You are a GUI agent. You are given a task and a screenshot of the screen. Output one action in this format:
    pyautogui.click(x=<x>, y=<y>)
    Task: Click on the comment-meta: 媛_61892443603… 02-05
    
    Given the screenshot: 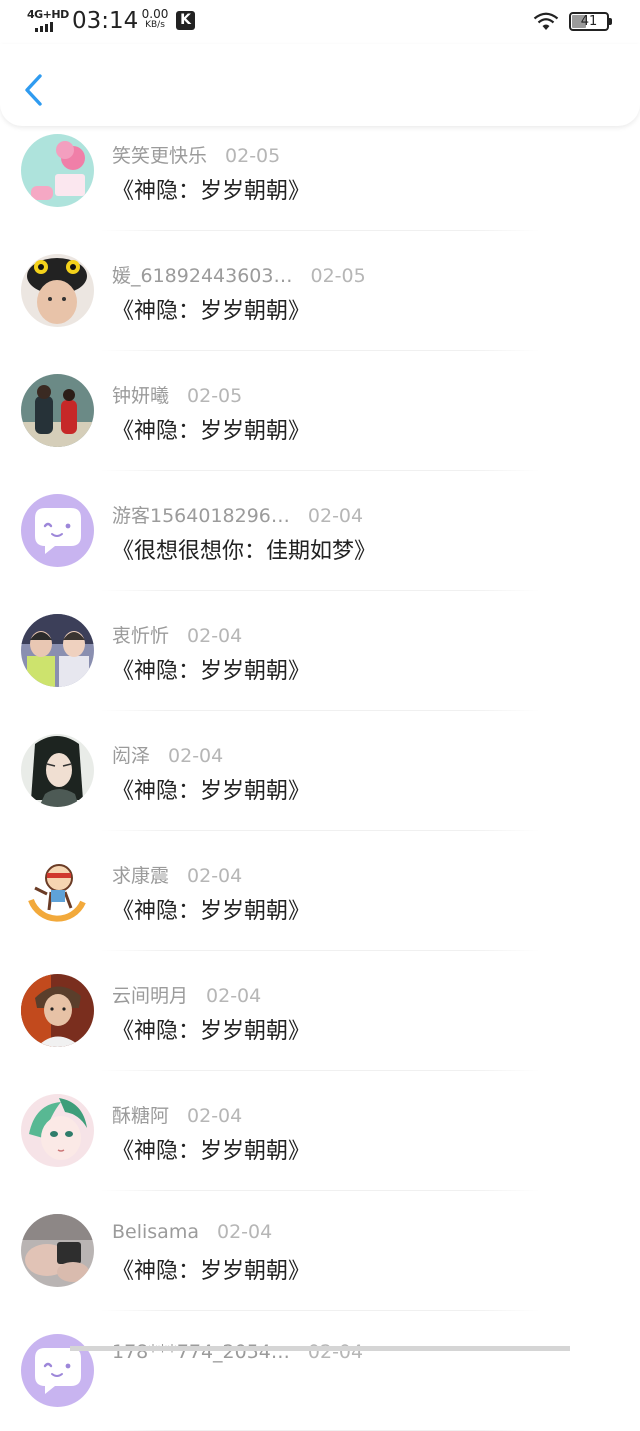 What is the action you would take?
    pyautogui.click(x=239, y=274)
    